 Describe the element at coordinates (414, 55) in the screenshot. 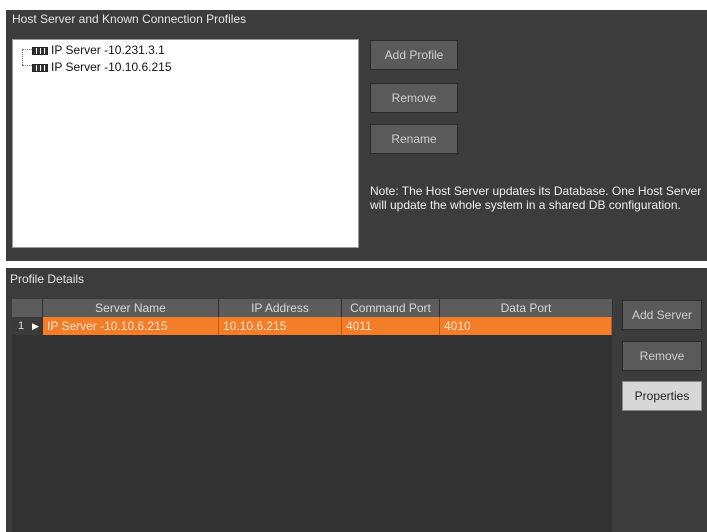

I see `add-profile-button: Add Profile` at that location.